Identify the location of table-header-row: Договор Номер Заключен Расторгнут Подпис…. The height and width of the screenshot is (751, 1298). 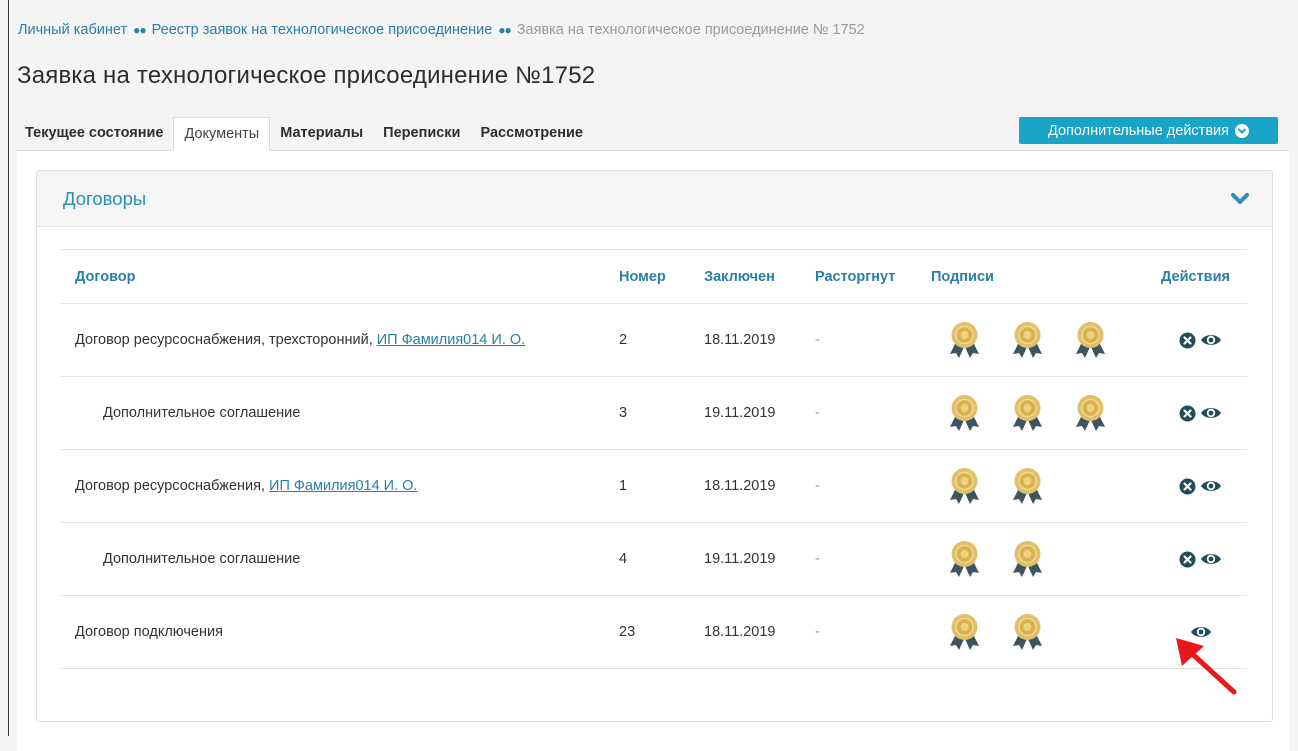
(654, 277).